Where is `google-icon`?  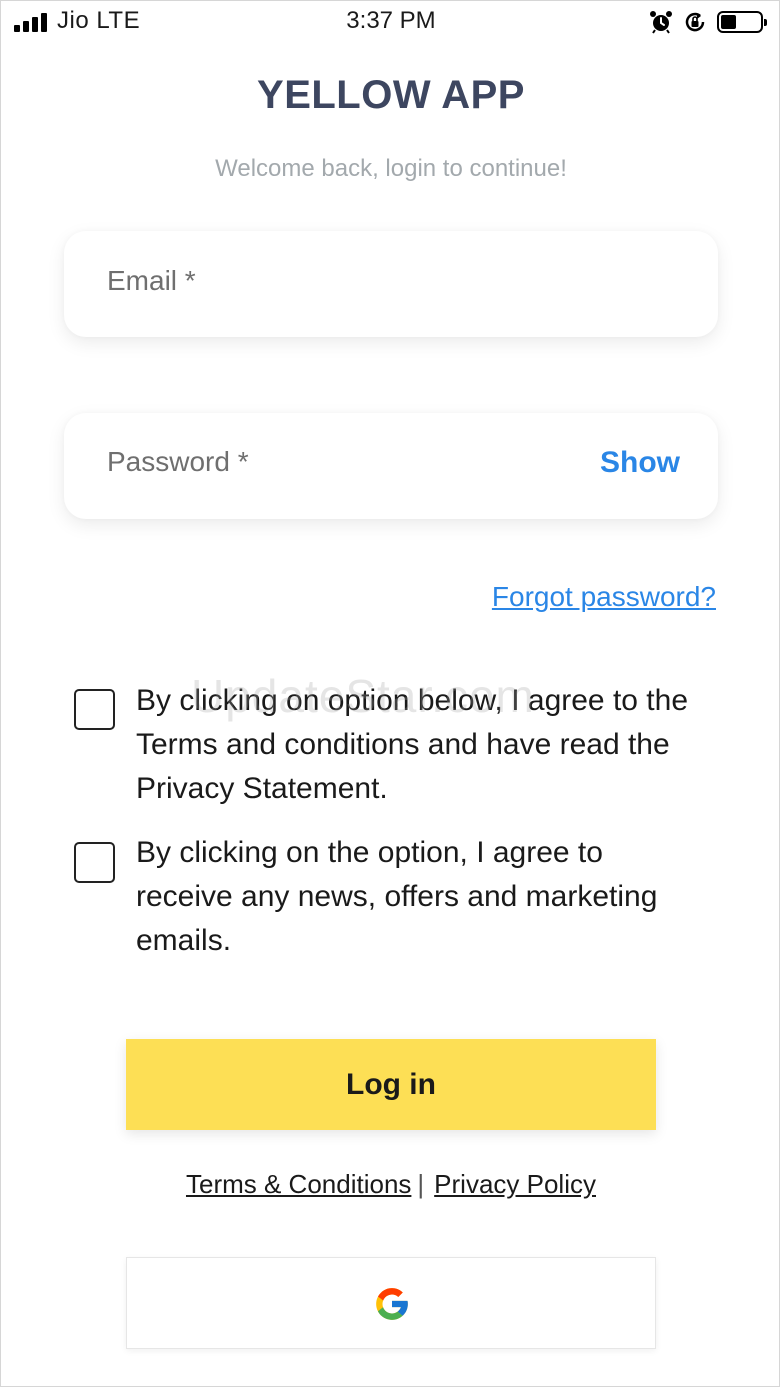 google-icon is located at coordinates (392, 1304).